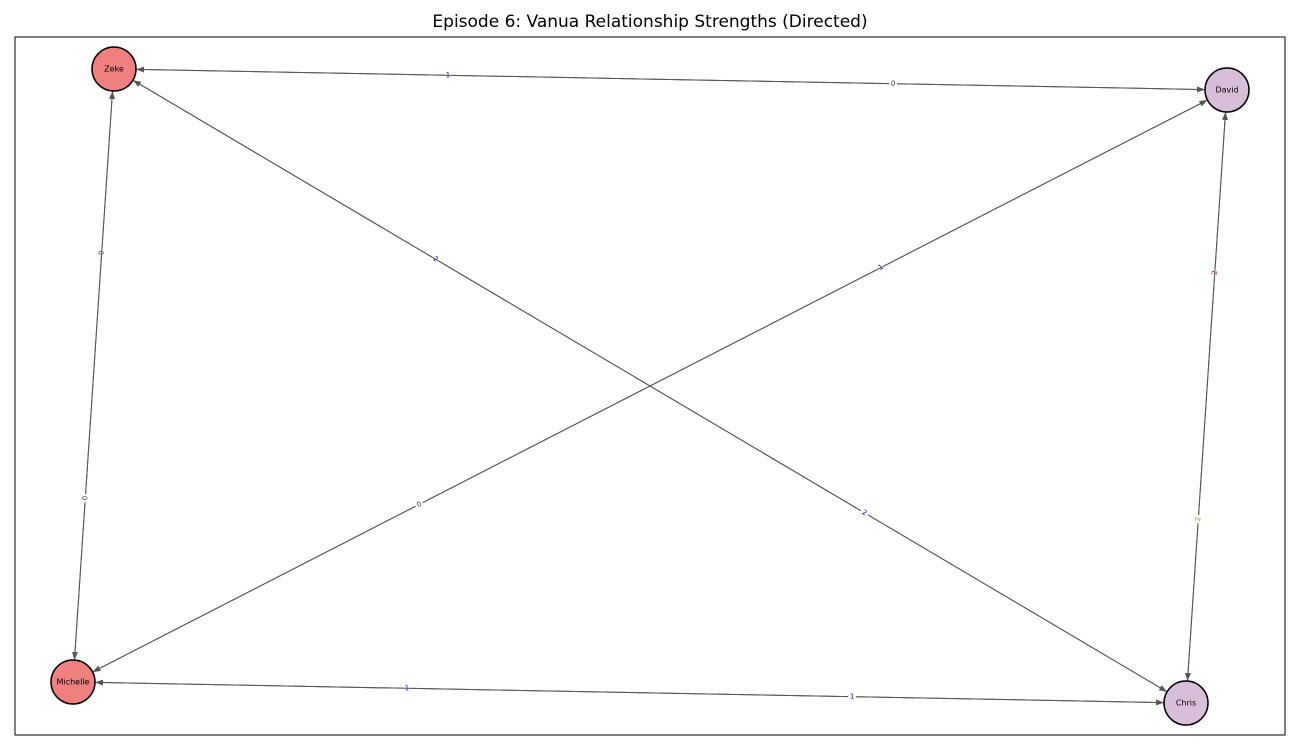  I want to click on node-label: Michelle, so click(73, 682).